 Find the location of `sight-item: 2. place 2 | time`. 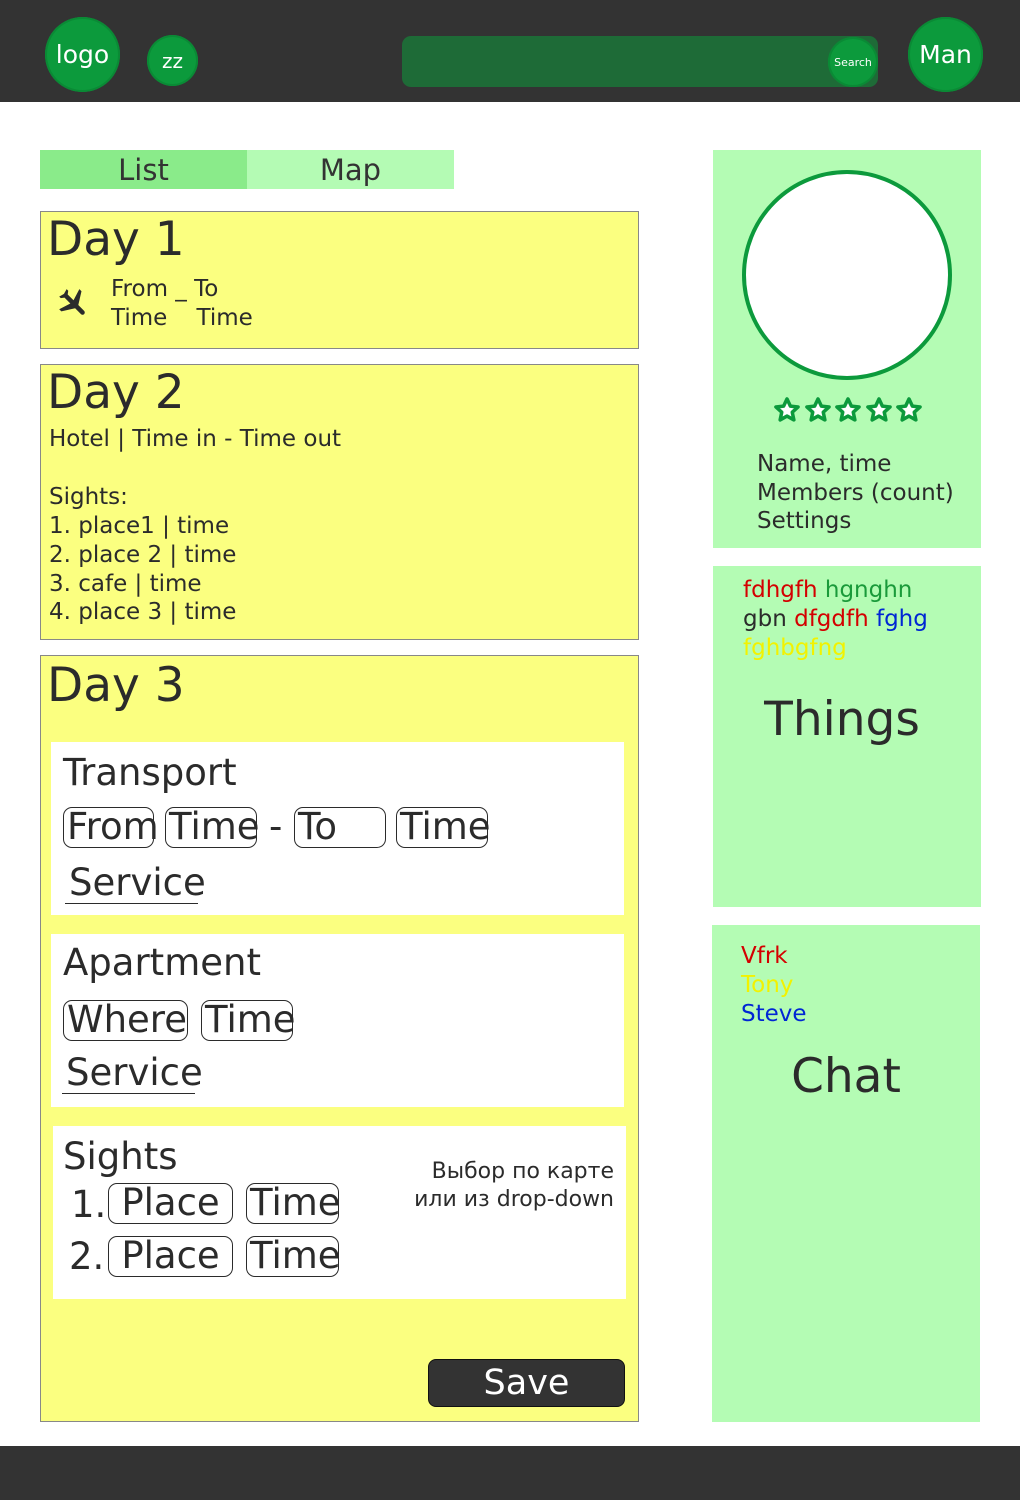

sight-item: 2. place 2 | time is located at coordinates (143, 555).